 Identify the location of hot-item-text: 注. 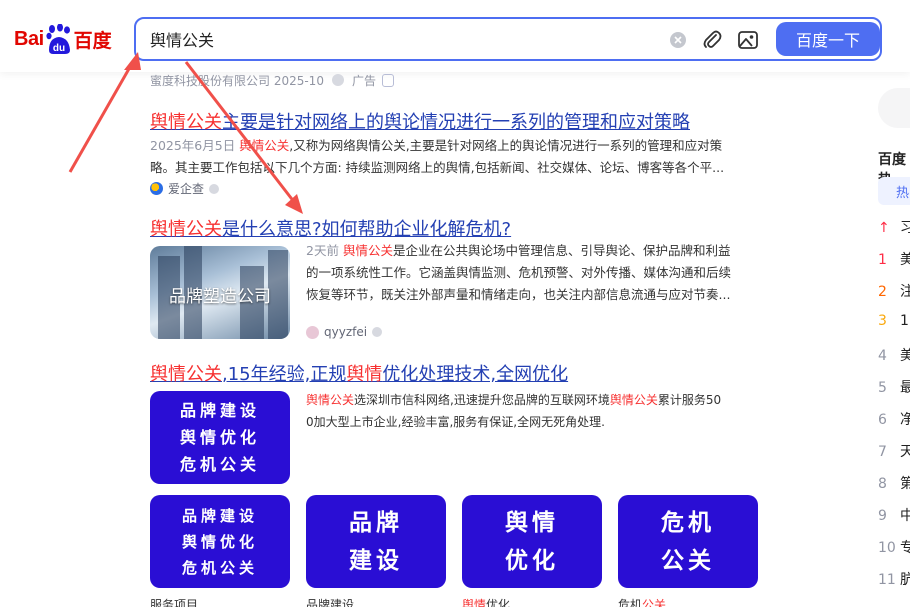
(905, 292).